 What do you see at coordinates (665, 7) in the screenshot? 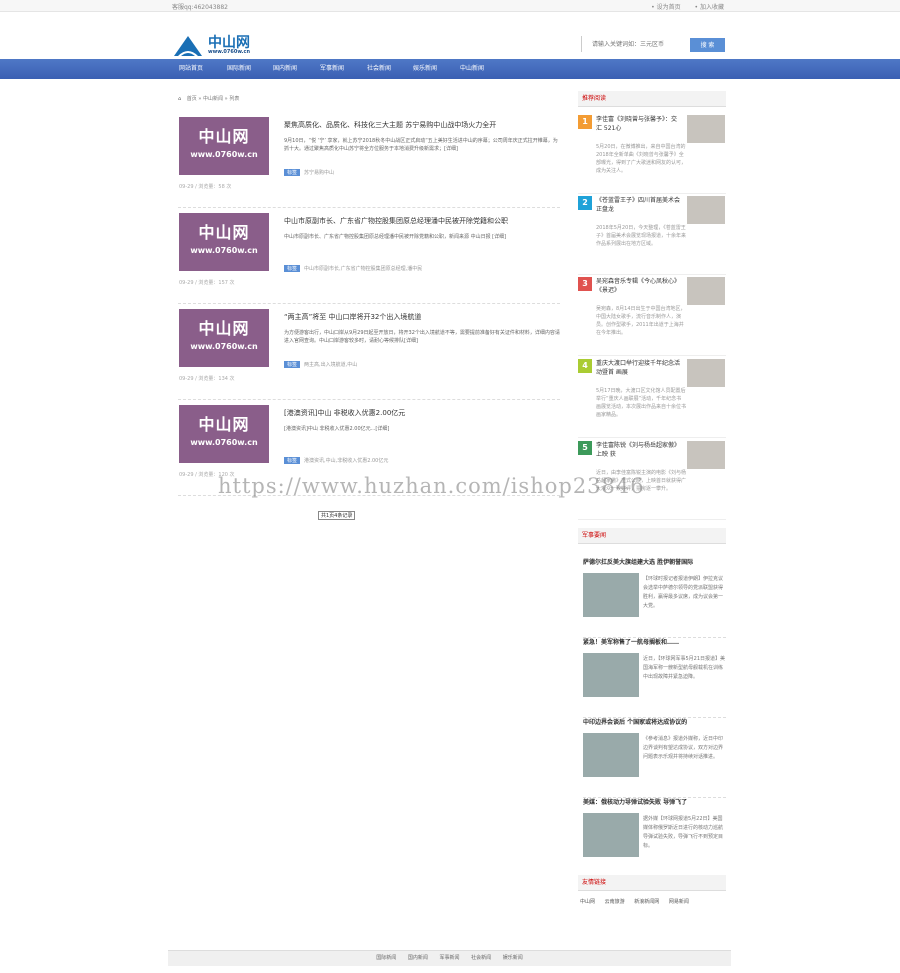
I see `set-homepage-link: • 设为首页` at bounding box center [665, 7].